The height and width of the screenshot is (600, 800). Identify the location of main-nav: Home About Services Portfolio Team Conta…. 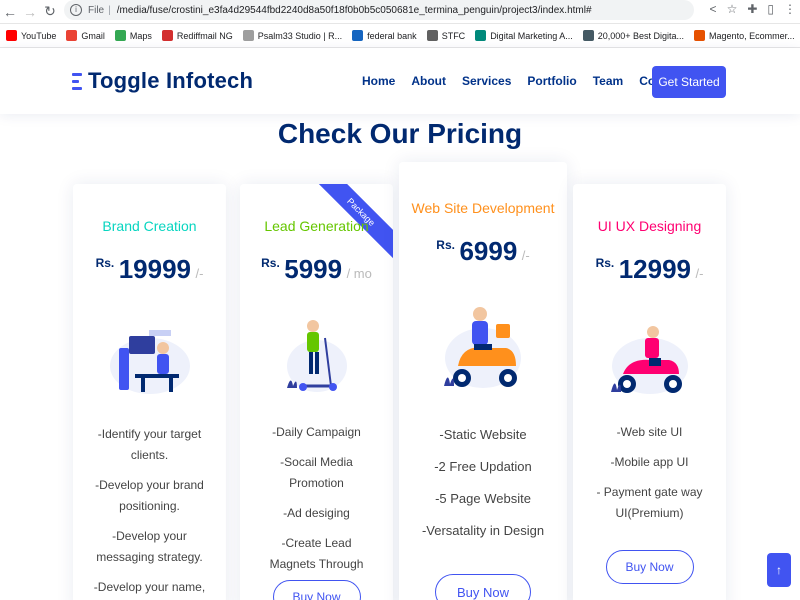
(531, 81).